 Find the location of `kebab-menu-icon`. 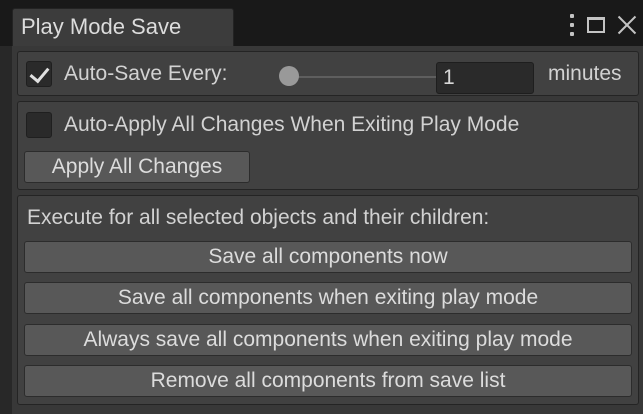

kebab-menu-icon is located at coordinates (572, 25).